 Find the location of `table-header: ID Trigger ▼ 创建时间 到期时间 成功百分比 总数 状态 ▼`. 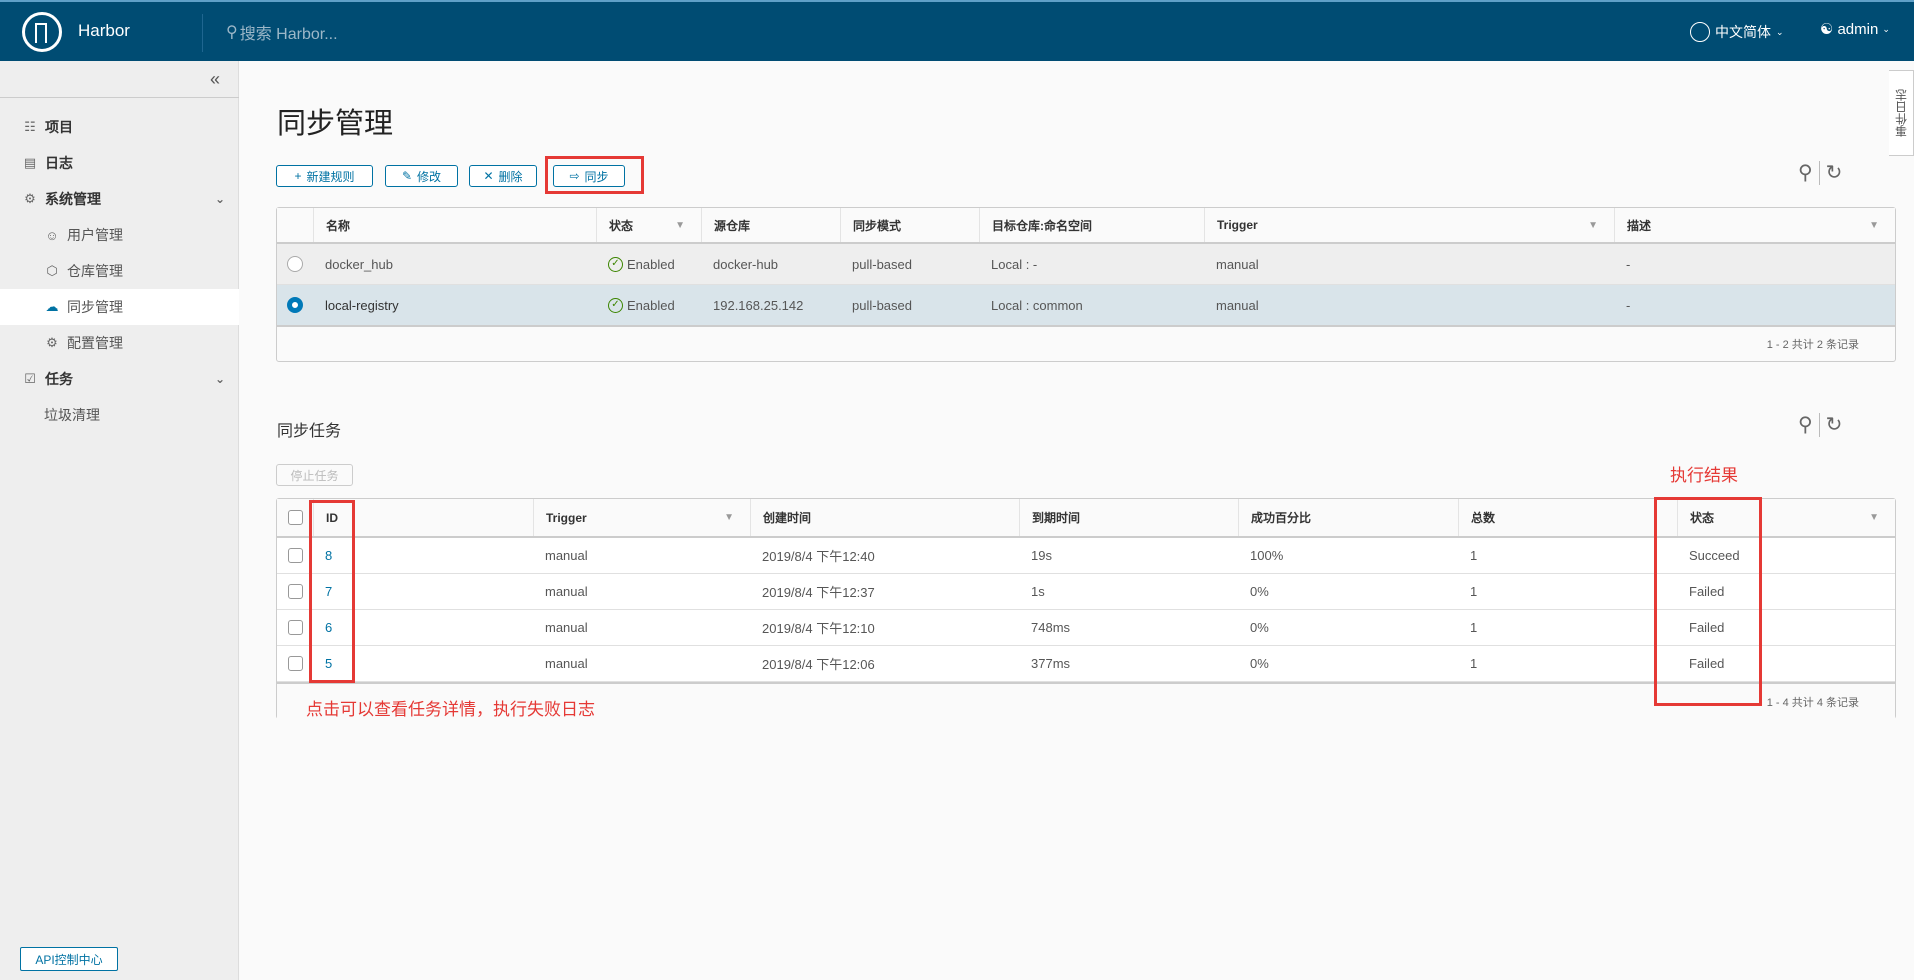

table-header: ID Trigger ▼ 创建时间 到期时间 成功百分比 总数 状态 ▼ is located at coordinates (1086, 518).